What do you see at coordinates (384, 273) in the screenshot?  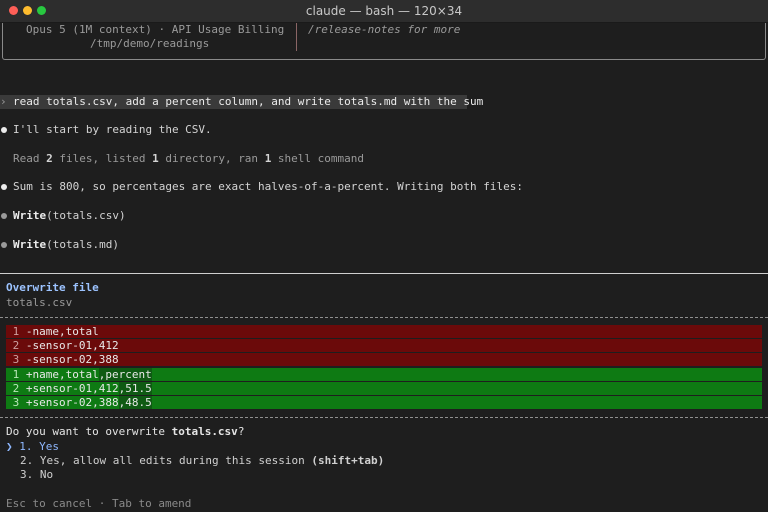 I see `panel-divider` at bounding box center [384, 273].